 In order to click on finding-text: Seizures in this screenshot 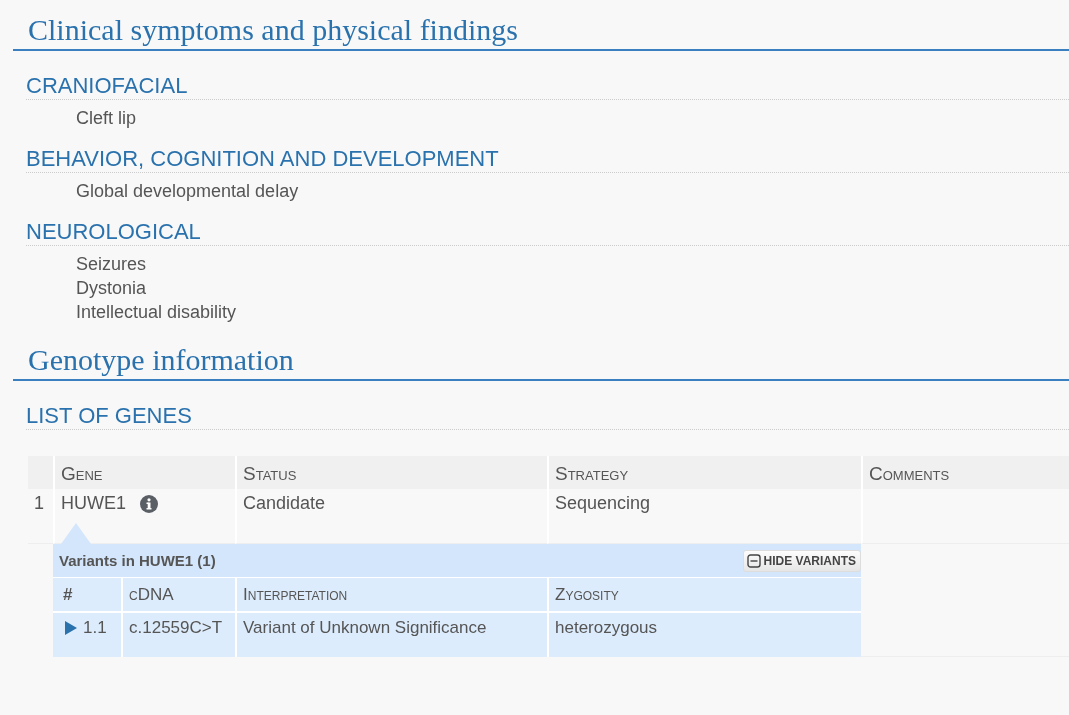, I will do `click(112, 264)`.